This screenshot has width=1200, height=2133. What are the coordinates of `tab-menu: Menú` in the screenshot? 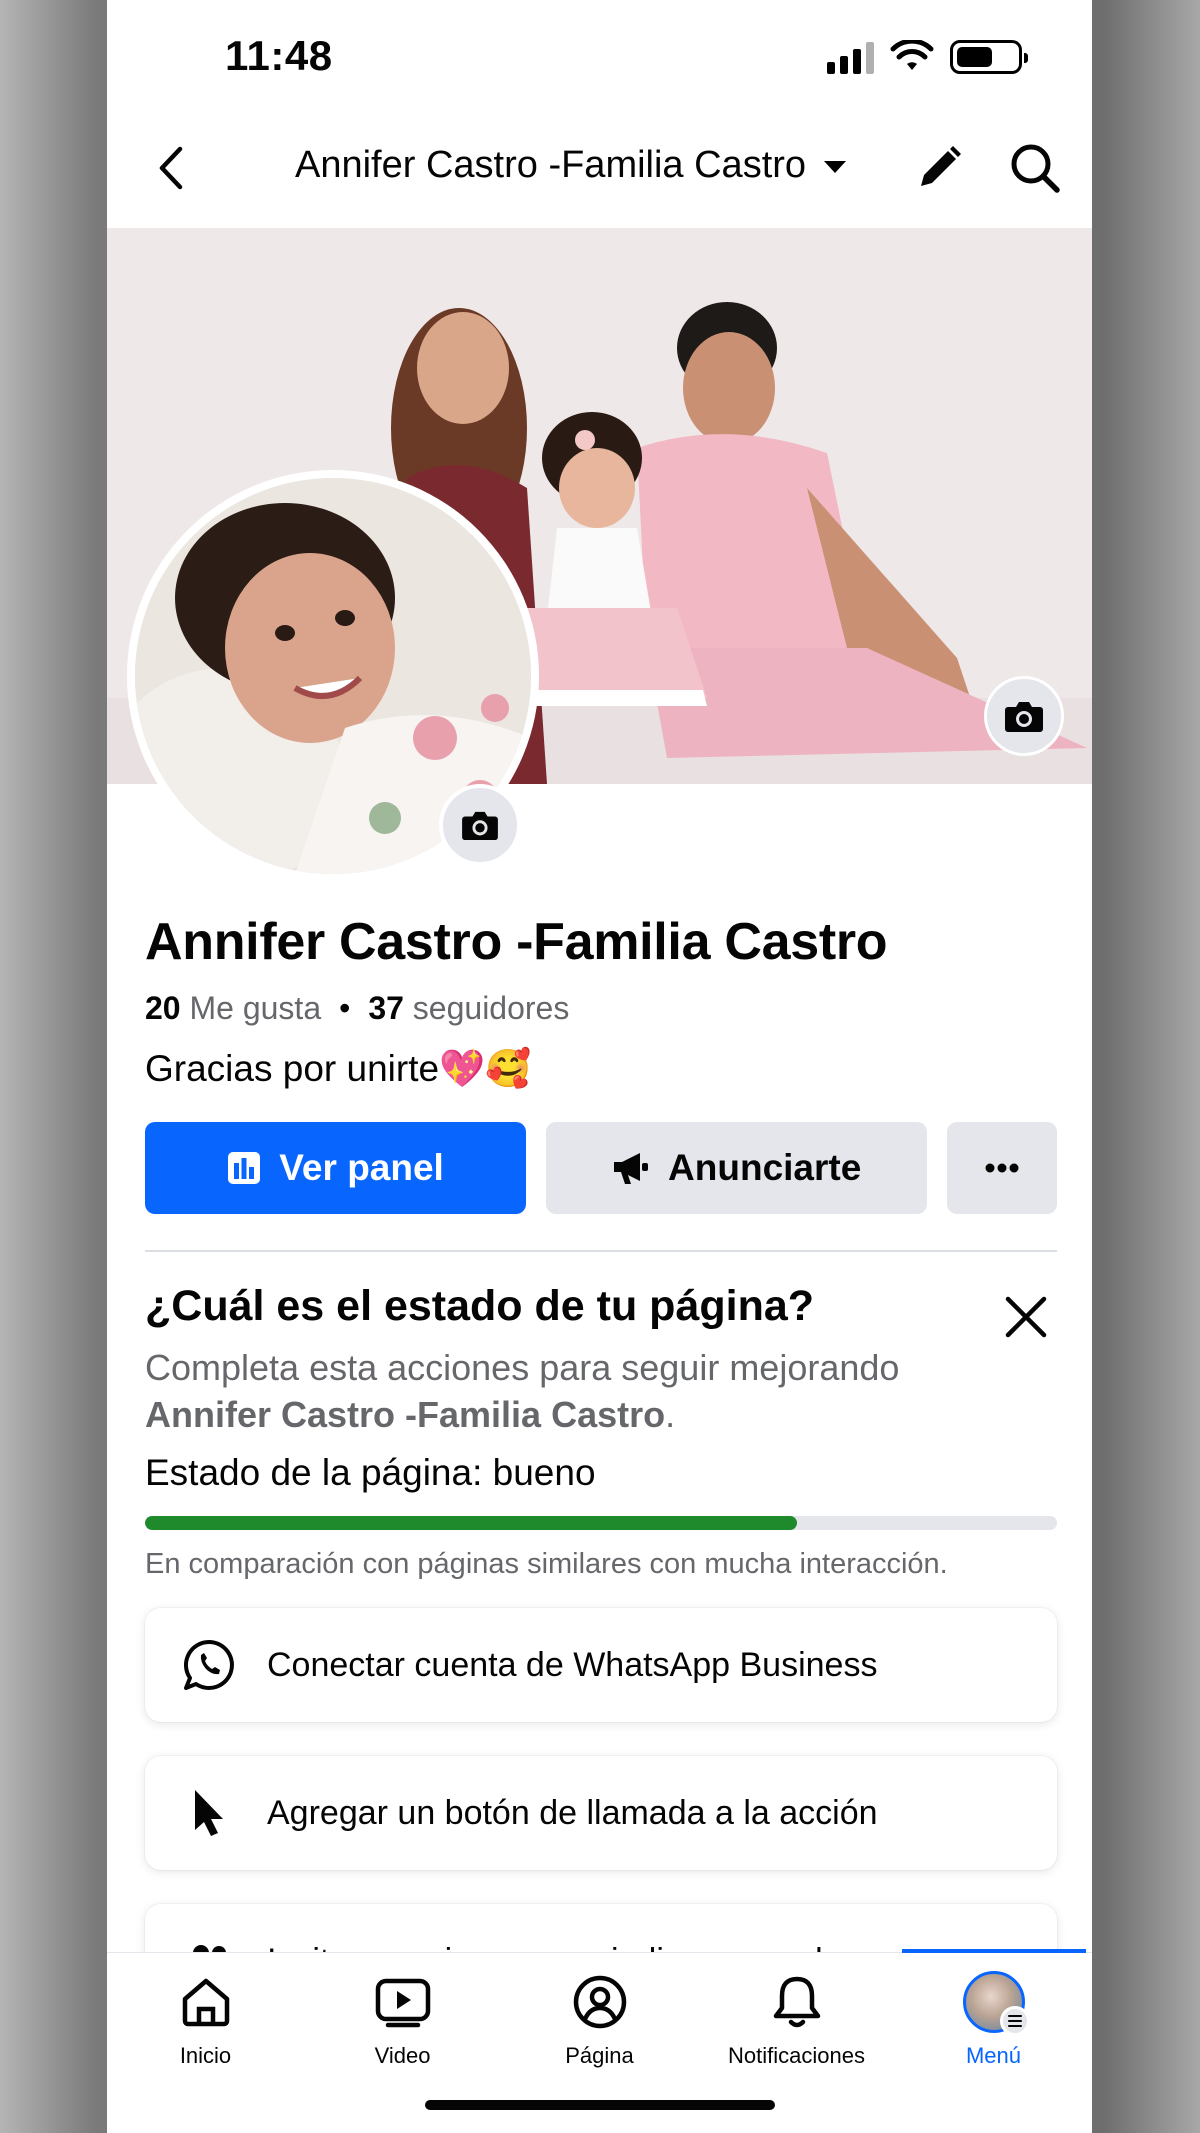 It's located at (993, 2020).